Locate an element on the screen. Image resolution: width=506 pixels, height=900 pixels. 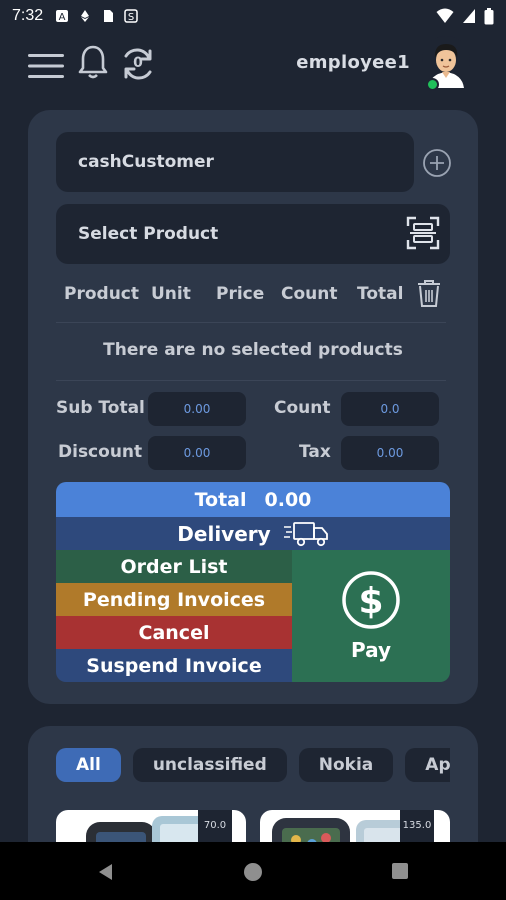
sync-count: 0 is located at coordinates (138, 63).